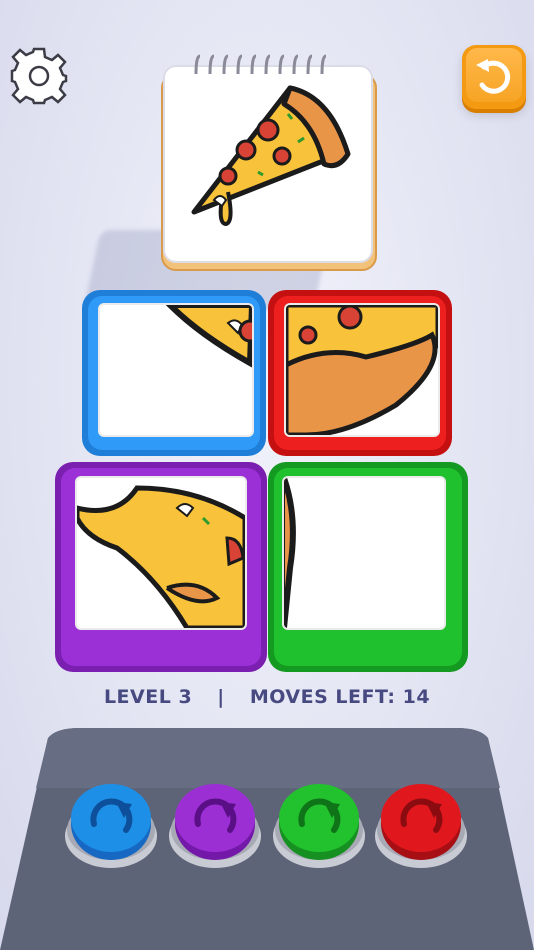 This screenshot has width=534, height=950. Describe the element at coordinates (215, 825) in the screenshot. I see `rotate-button-purple` at that location.